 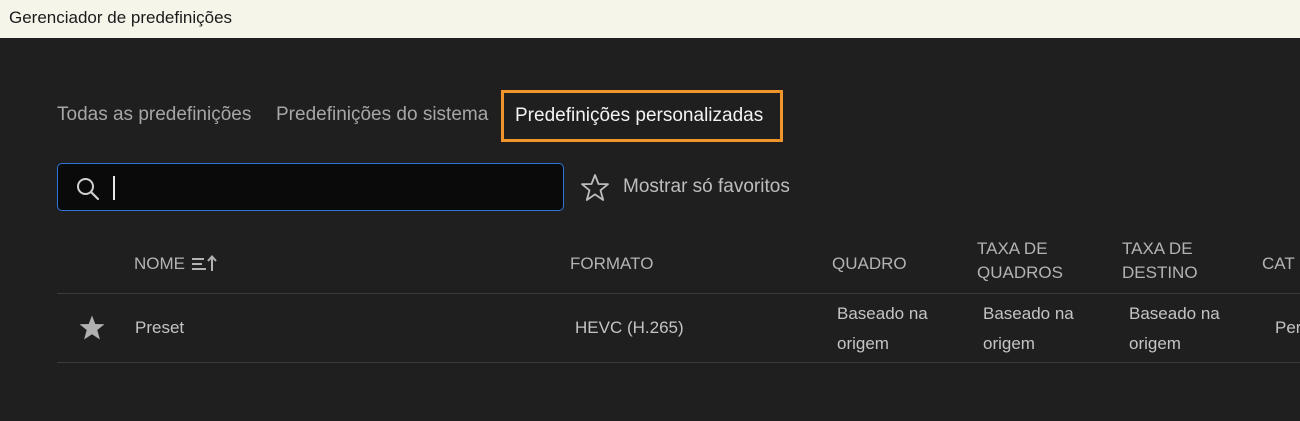 I want to click on search-box, so click(x=310, y=187).